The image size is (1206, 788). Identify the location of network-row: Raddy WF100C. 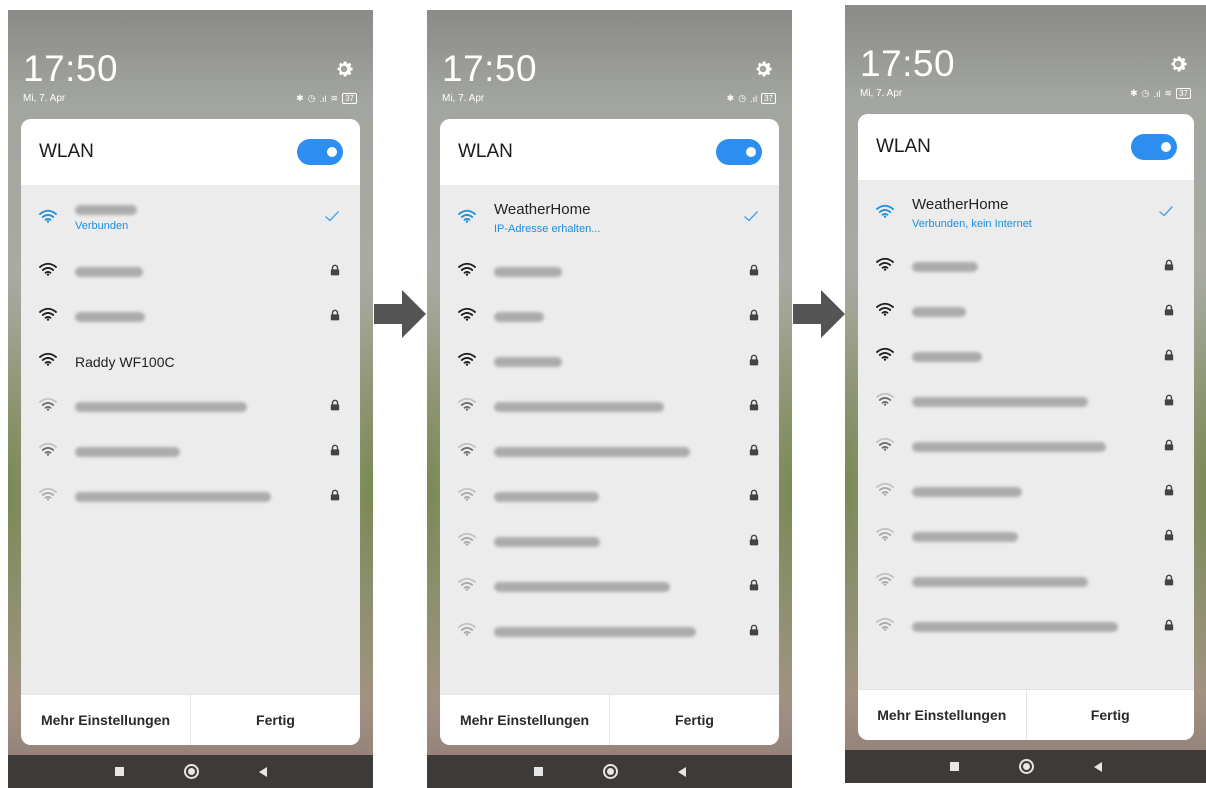
(190, 361).